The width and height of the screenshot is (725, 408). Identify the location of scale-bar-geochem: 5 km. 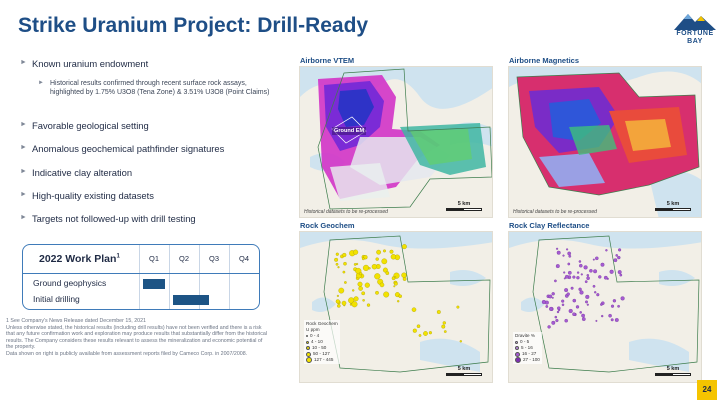
(464, 371).